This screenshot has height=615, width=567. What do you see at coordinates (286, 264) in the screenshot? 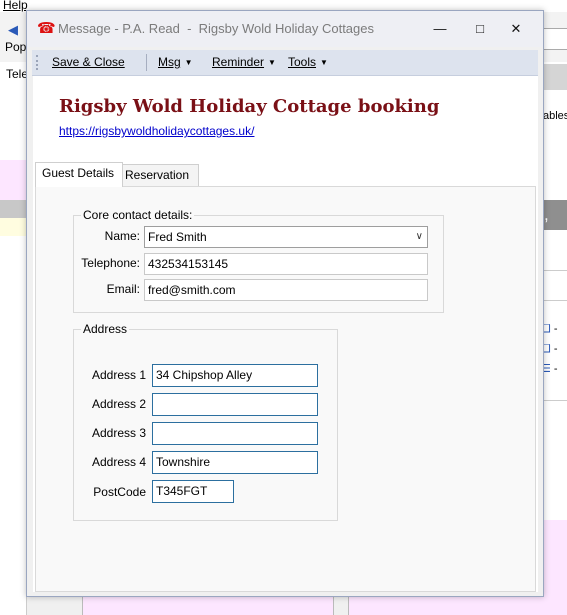
I see `telephone-field: 432534153145` at bounding box center [286, 264].